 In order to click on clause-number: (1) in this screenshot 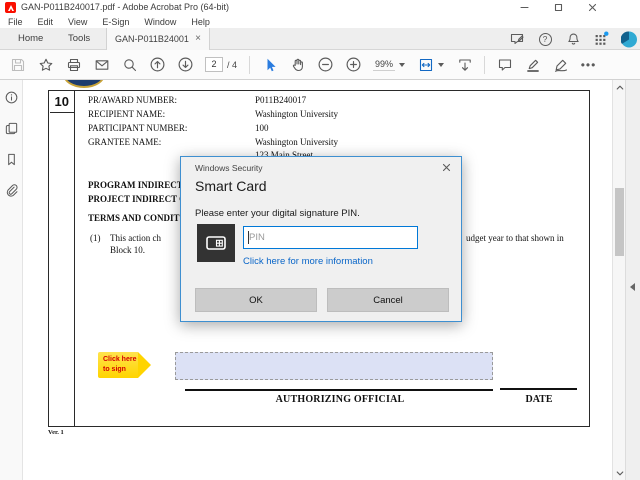, I will do `click(95, 238)`.